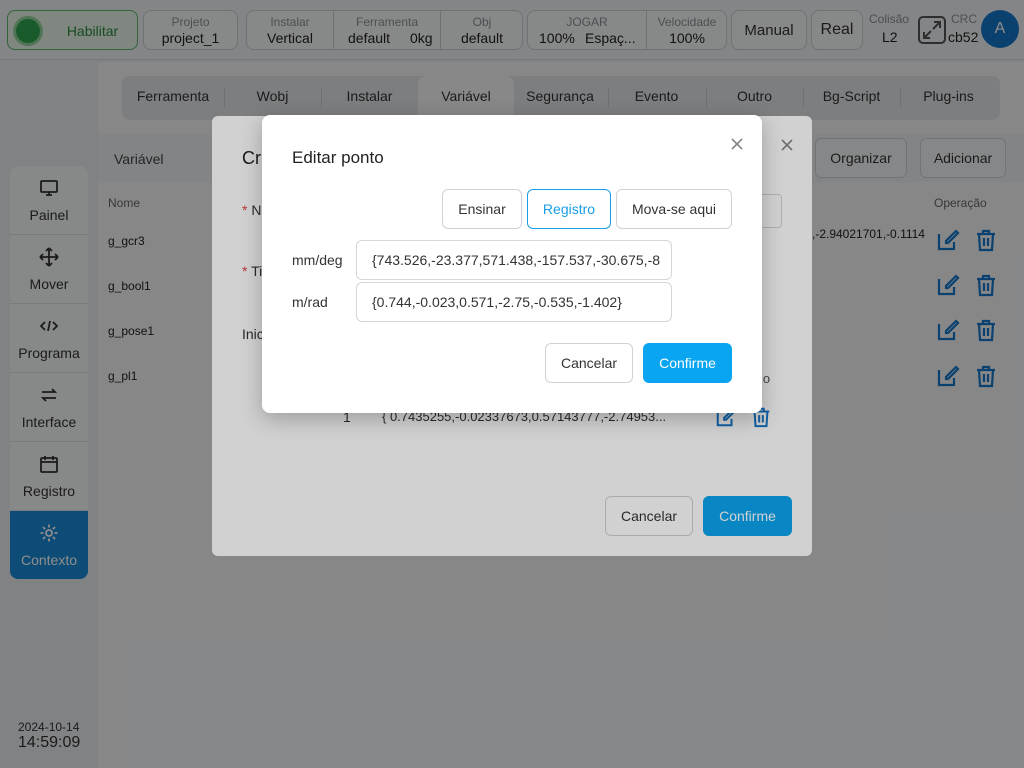 The width and height of the screenshot is (1024, 768). I want to click on move-here-button: Mova-se aqui, so click(674, 209).